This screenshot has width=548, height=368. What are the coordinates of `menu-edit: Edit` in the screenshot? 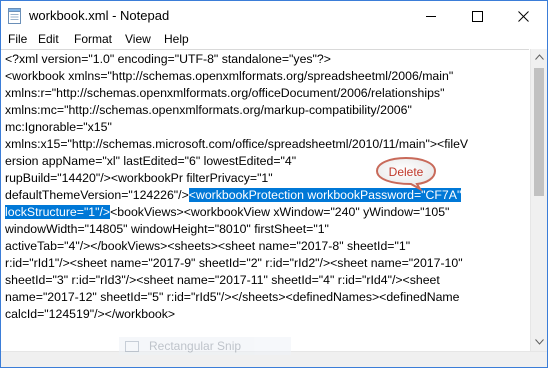 It's located at (48, 39).